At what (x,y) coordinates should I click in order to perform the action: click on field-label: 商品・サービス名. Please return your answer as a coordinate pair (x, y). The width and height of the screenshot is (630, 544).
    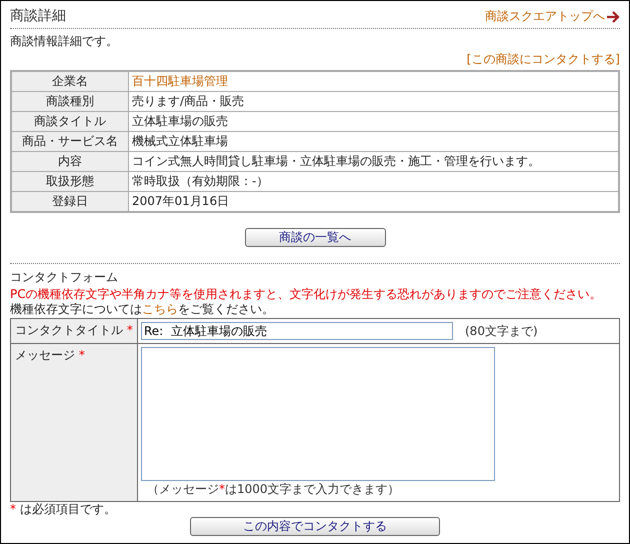
    Looking at the image, I should click on (69, 142).